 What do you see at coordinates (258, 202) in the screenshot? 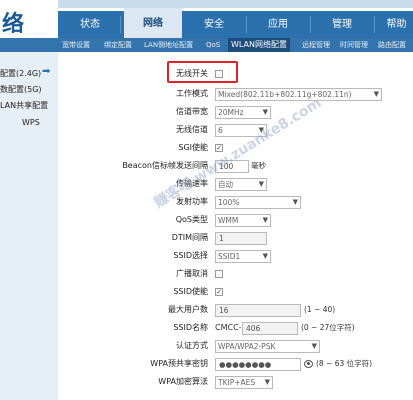
I see `power-select: 100% ▼` at bounding box center [258, 202].